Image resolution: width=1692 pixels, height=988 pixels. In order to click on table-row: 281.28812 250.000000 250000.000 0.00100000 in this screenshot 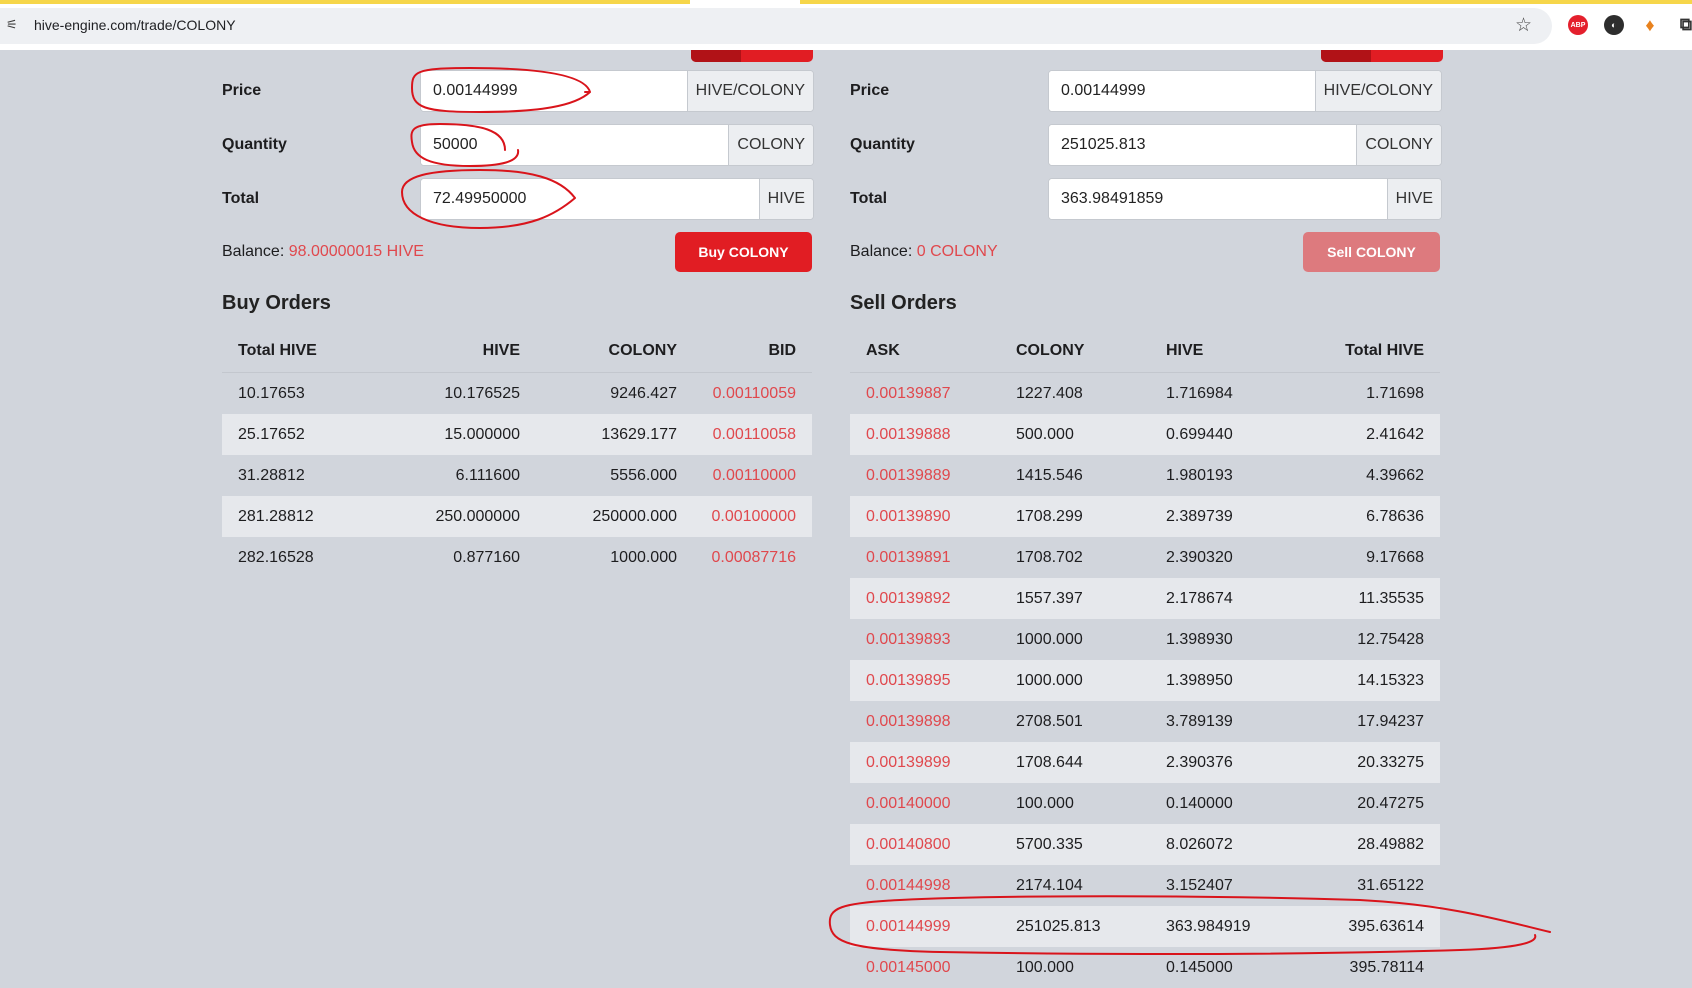, I will do `click(517, 516)`.